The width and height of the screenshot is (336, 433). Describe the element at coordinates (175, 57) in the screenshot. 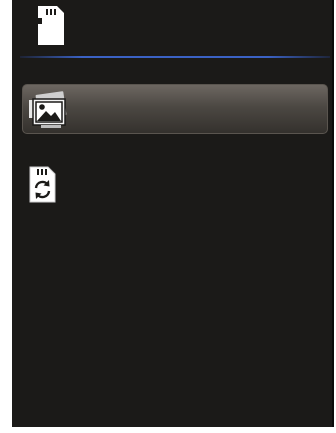

I see `header-divider` at that location.